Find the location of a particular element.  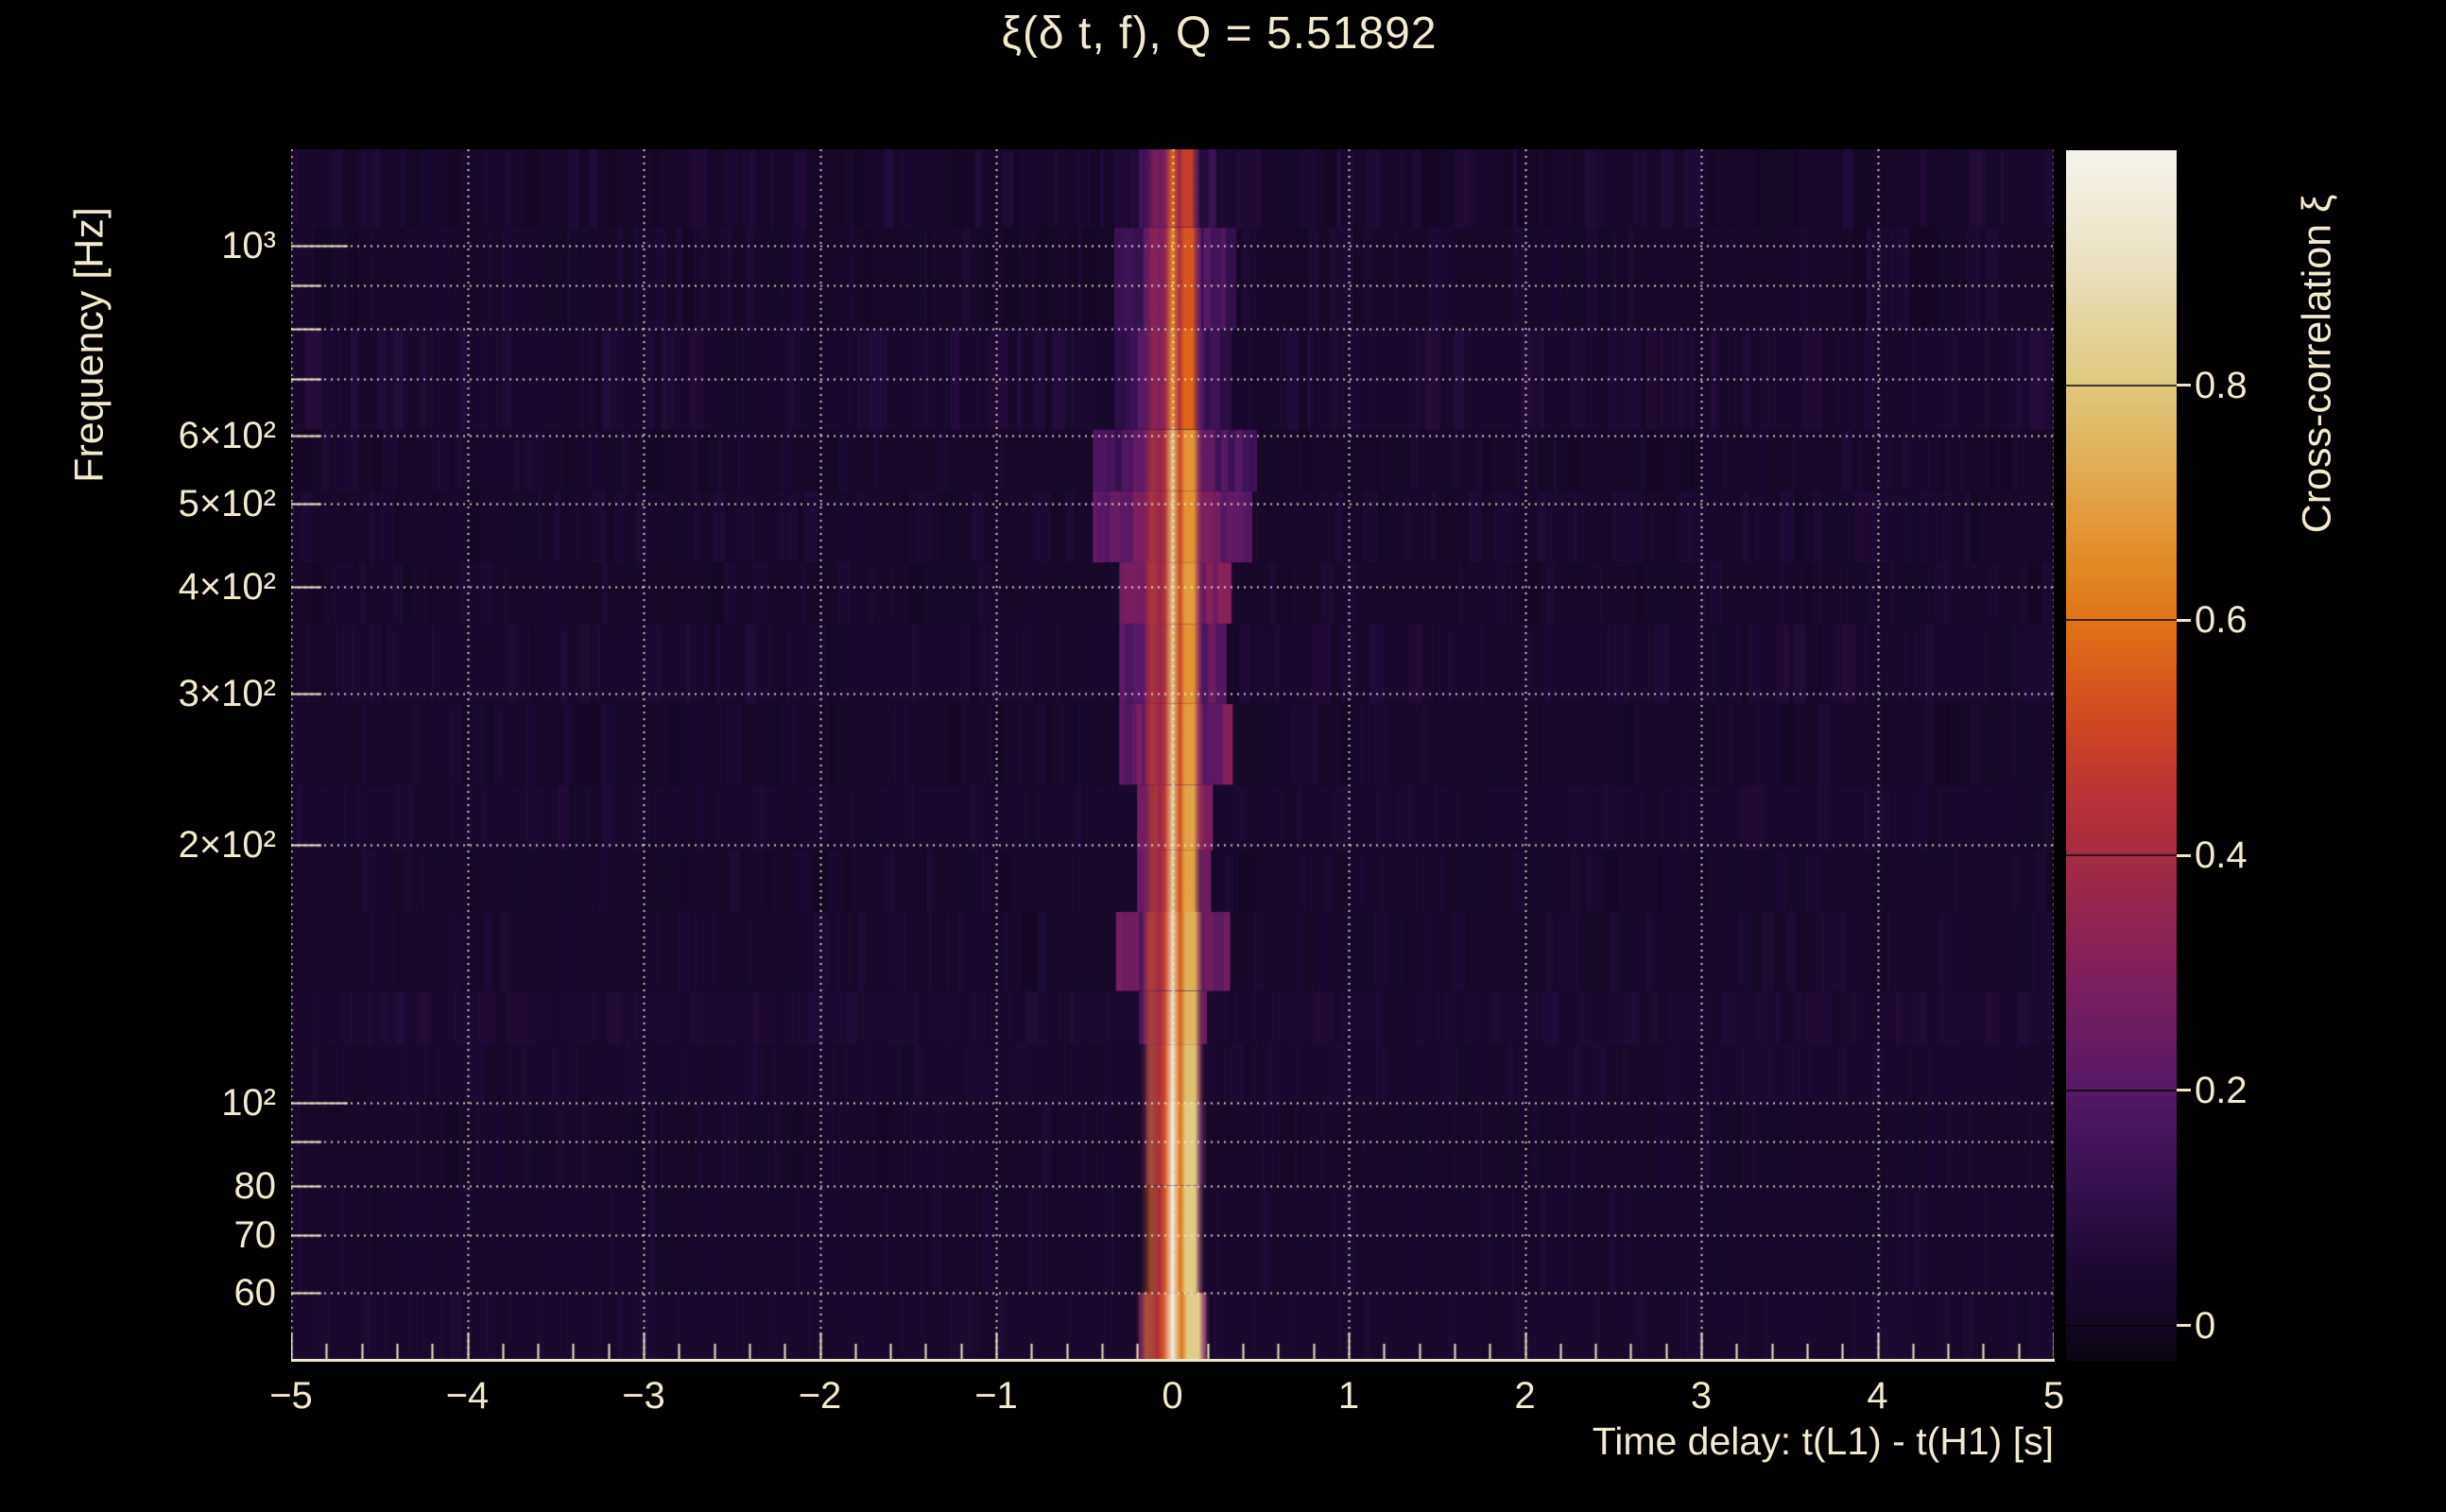

x-tick-label: 4 is located at coordinates (1877, 1396).